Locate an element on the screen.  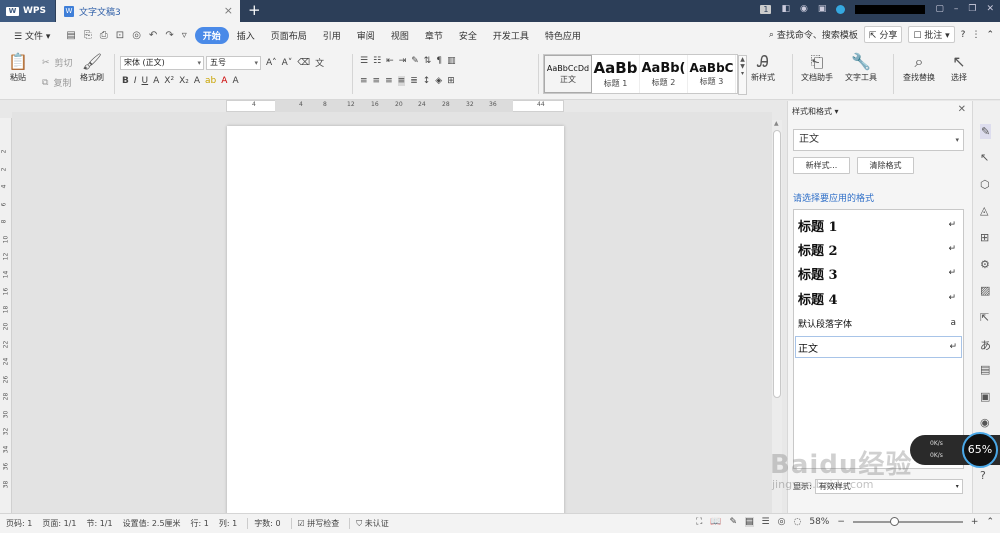
list-item: 标题 4 ↵ is located at coordinates (879, 298).